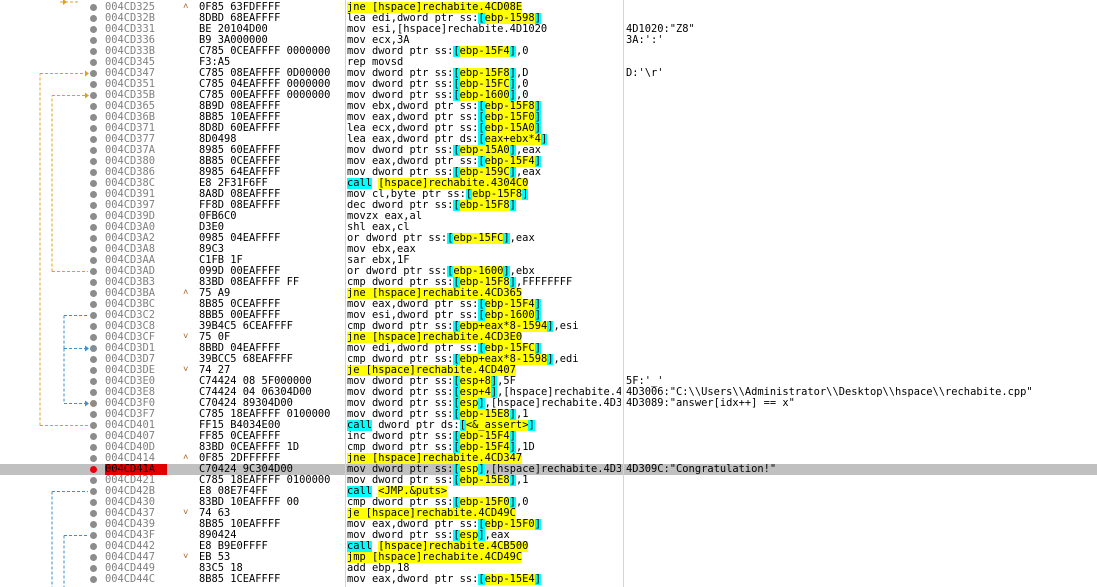 This screenshot has height=587, width=1097. I want to click on address-cell: 004CD3DE, so click(136, 370).